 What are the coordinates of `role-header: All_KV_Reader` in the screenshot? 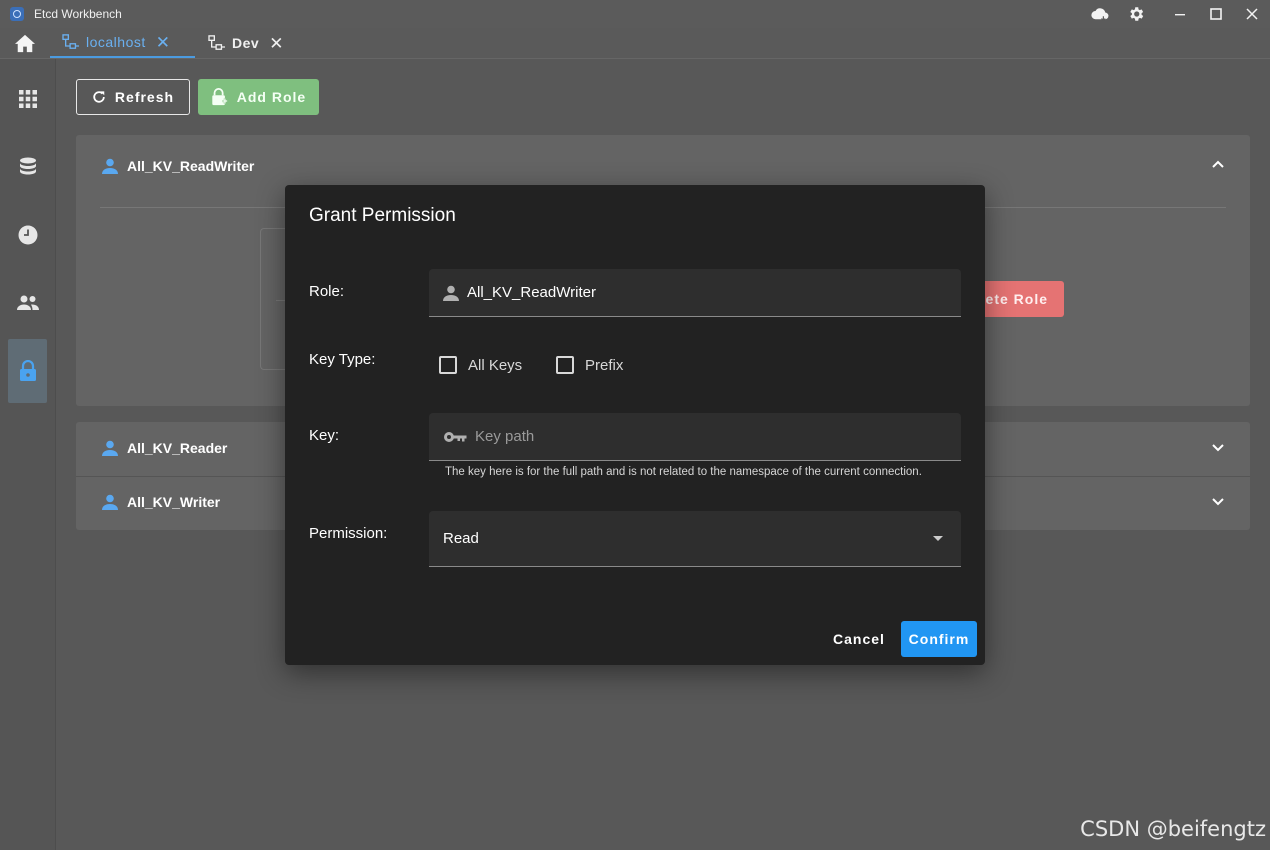 It's located at (164, 448).